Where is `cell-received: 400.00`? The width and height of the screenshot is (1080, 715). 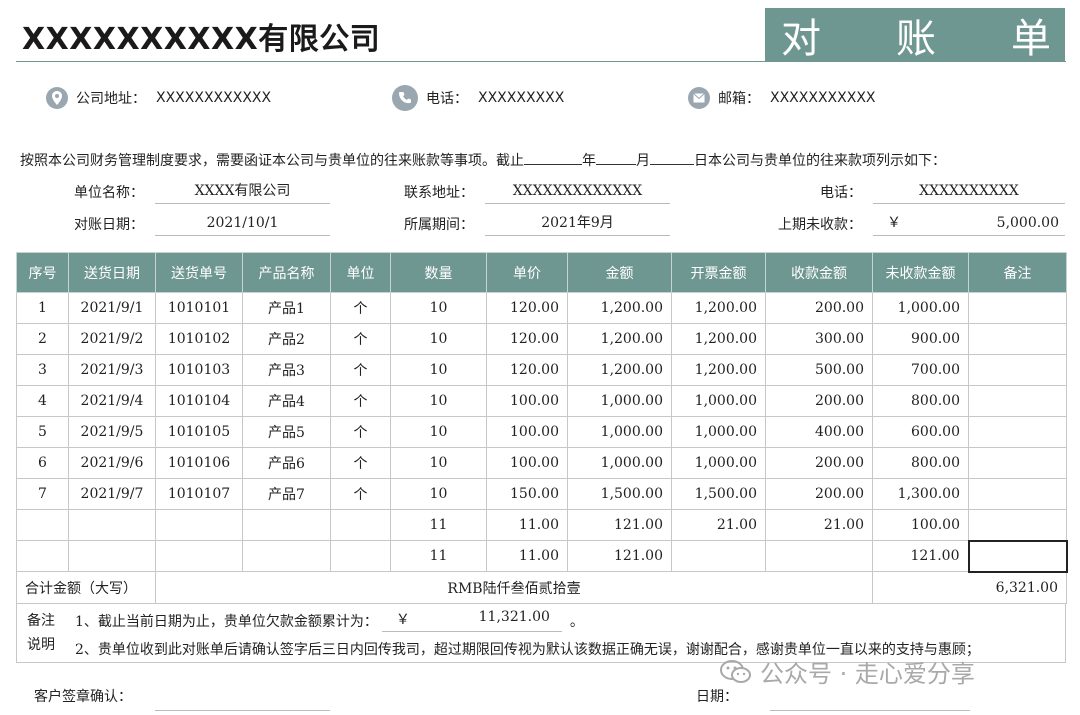 cell-received: 400.00 is located at coordinates (819, 432).